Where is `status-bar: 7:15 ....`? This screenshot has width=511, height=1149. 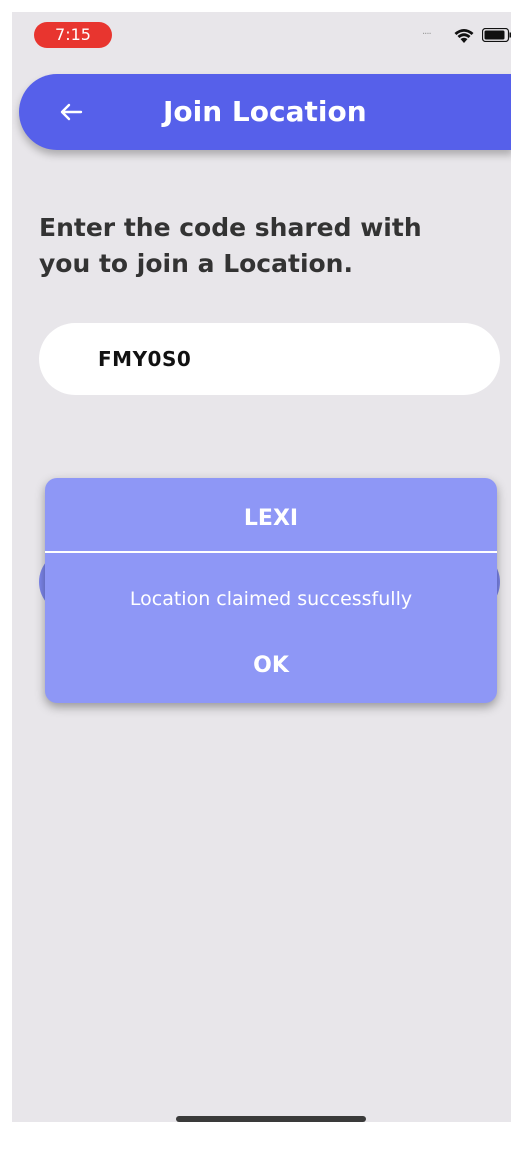 status-bar: 7:15 .... is located at coordinates (261, 35).